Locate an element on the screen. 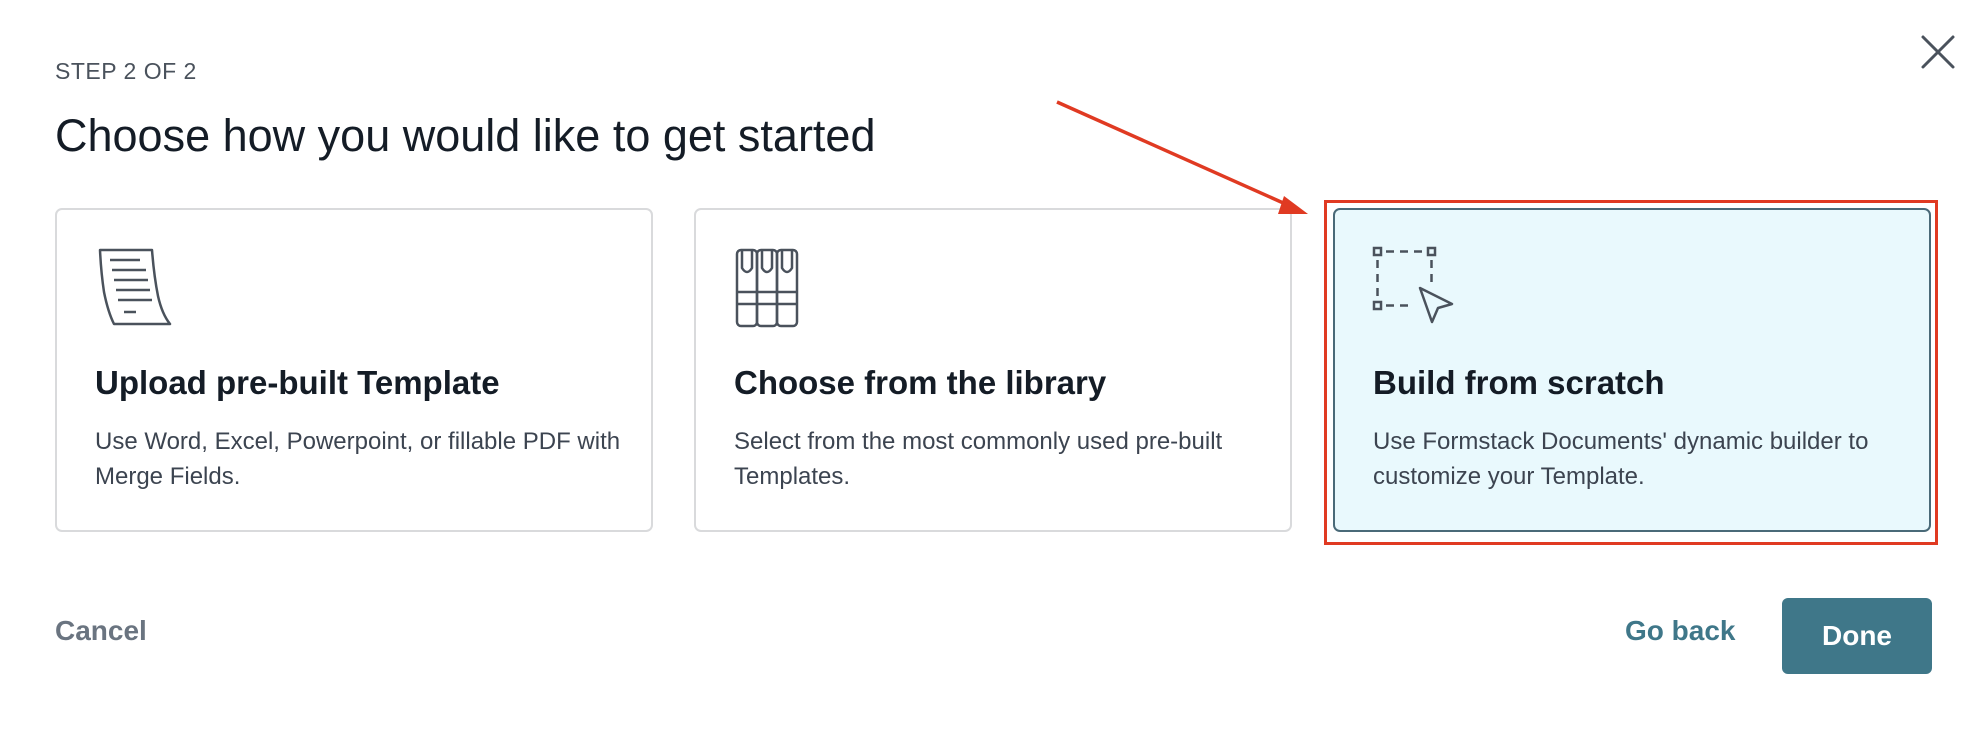  modal-title: Choose how you would like to get started is located at coordinates (465, 135).